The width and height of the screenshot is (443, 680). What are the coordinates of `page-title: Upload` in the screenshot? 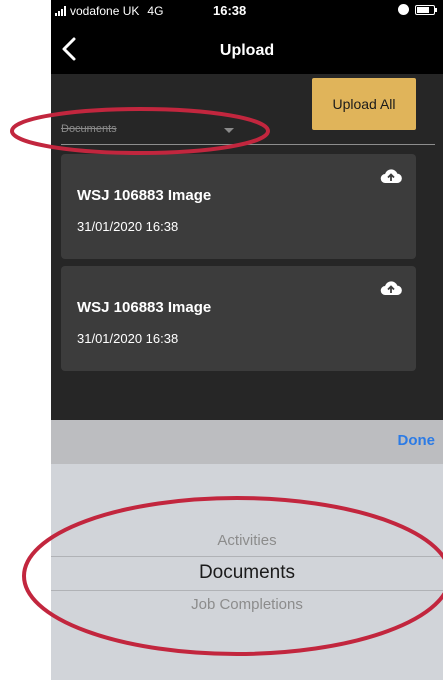 It's located at (247, 50).